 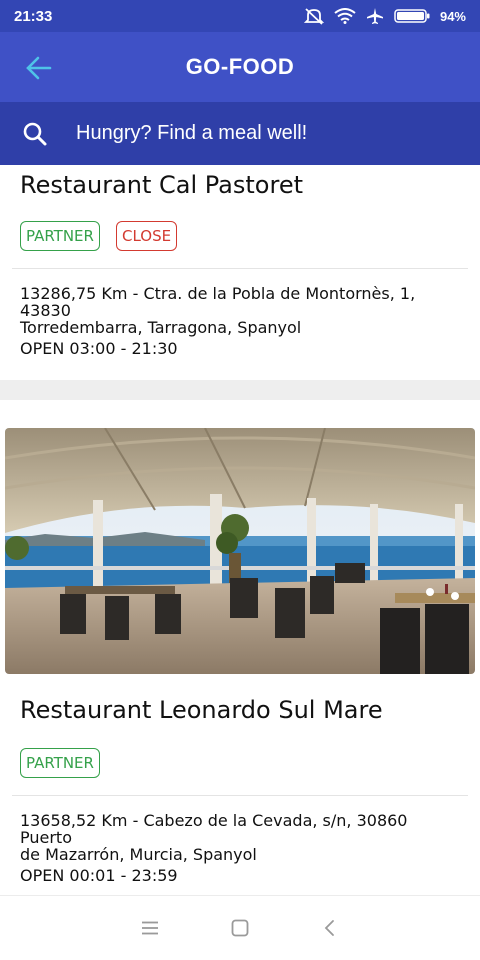 I want to click on app-bar: GO-FOOD, so click(x=240, y=67).